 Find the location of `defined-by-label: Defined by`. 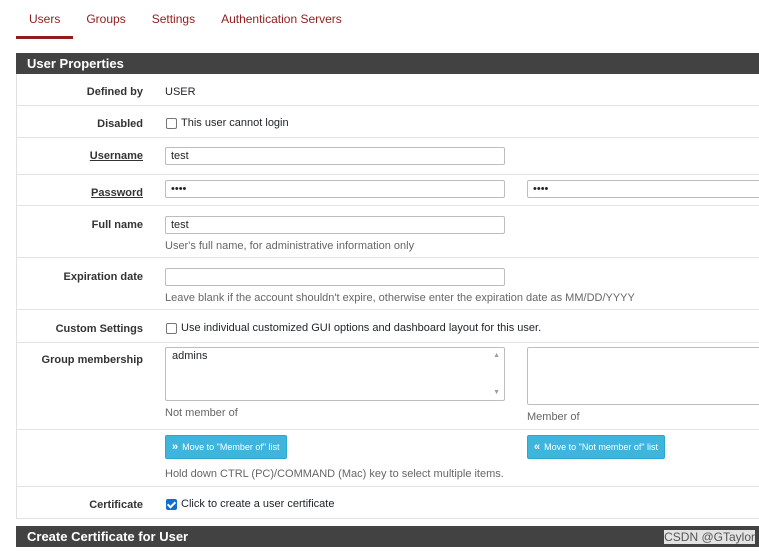

defined-by-label: Defined by is located at coordinates (114, 92).